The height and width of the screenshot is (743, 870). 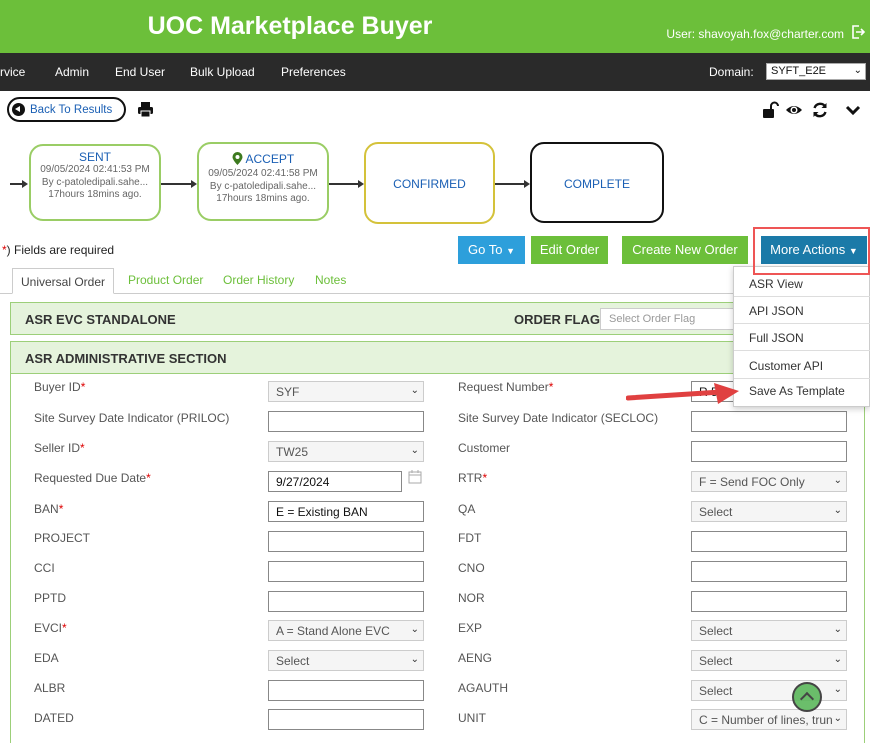 I want to click on field-label-ban: BAN*, so click(x=49, y=509).